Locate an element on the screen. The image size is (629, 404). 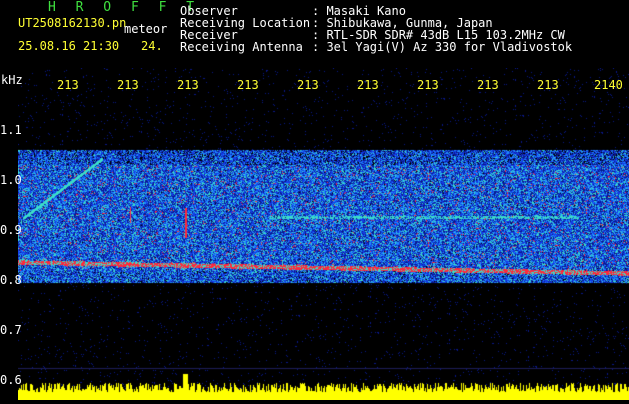
y-tick-label: 0.9 is located at coordinates (11, 230).